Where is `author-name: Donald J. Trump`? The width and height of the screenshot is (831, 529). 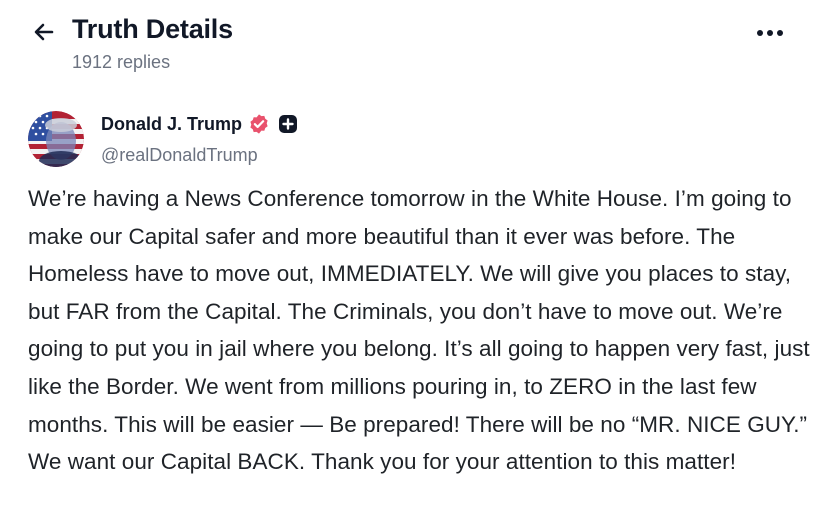
author-name: Donald J. Trump is located at coordinates (171, 124).